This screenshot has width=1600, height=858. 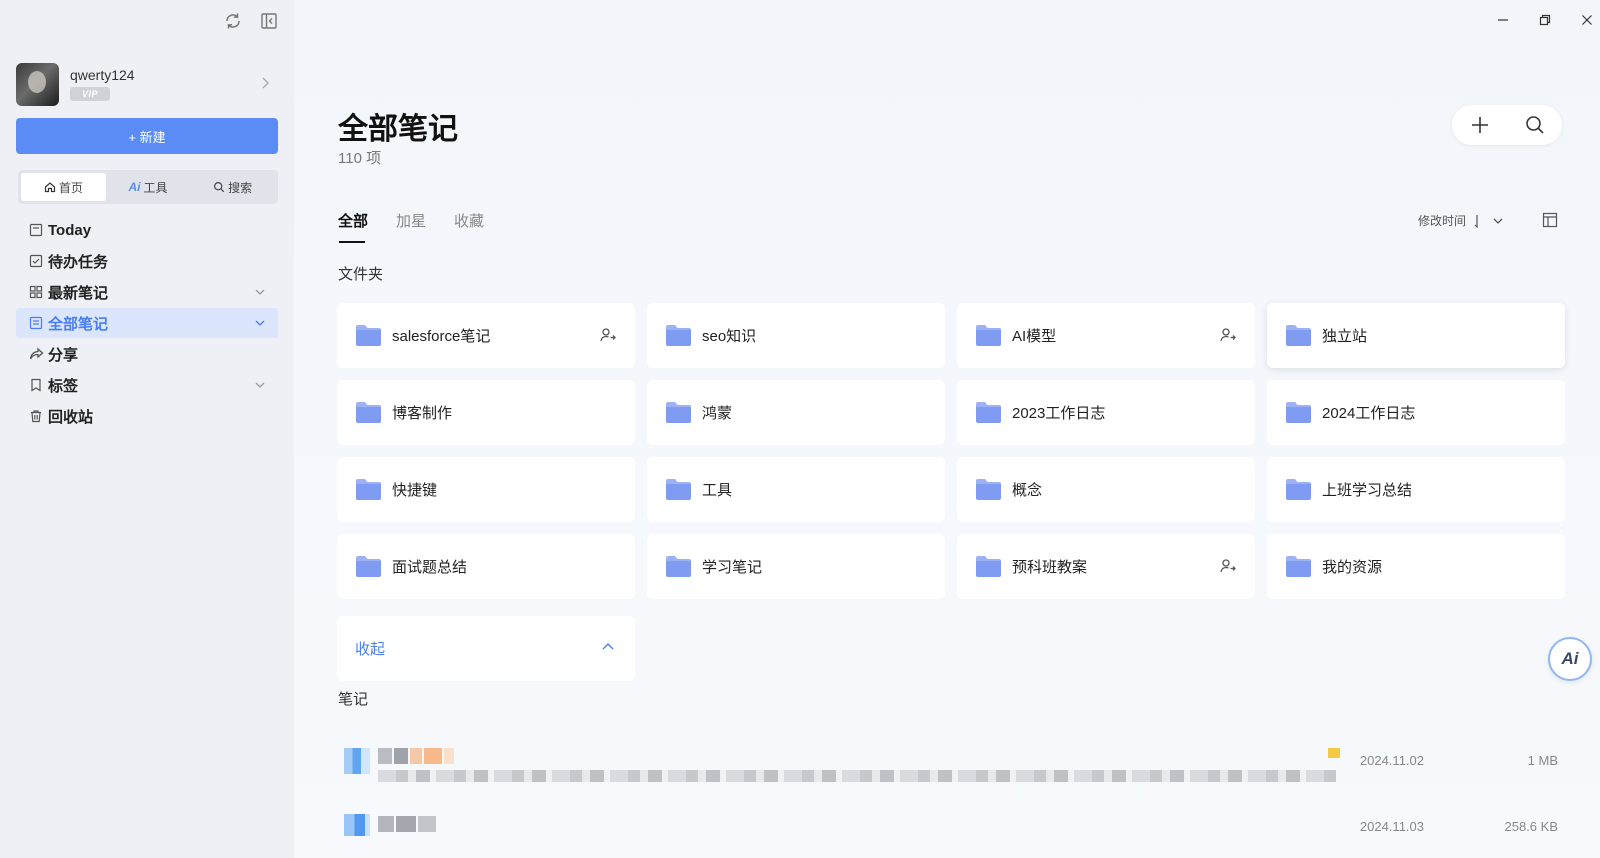 What do you see at coordinates (796, 566) in the screenshot?
I see `folder-card: 学习笔记` at bounding box center [796, 566].